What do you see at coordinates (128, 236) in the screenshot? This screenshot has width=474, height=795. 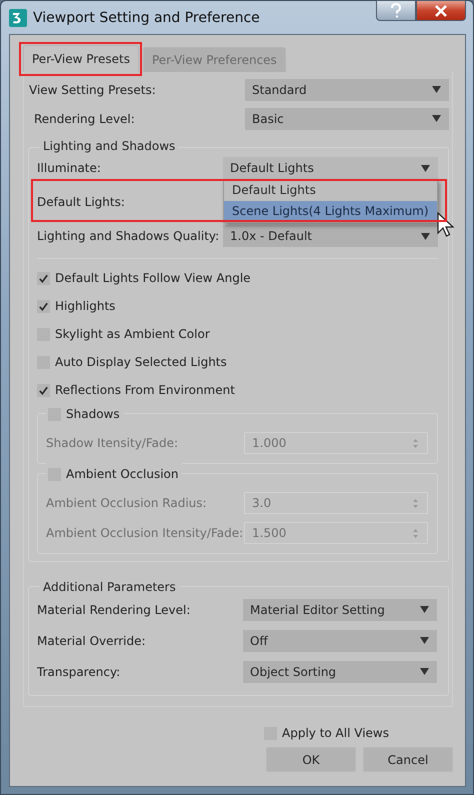 I see `field-label: Lighting and Shadows Quality:` at bounding box center [128, 236].